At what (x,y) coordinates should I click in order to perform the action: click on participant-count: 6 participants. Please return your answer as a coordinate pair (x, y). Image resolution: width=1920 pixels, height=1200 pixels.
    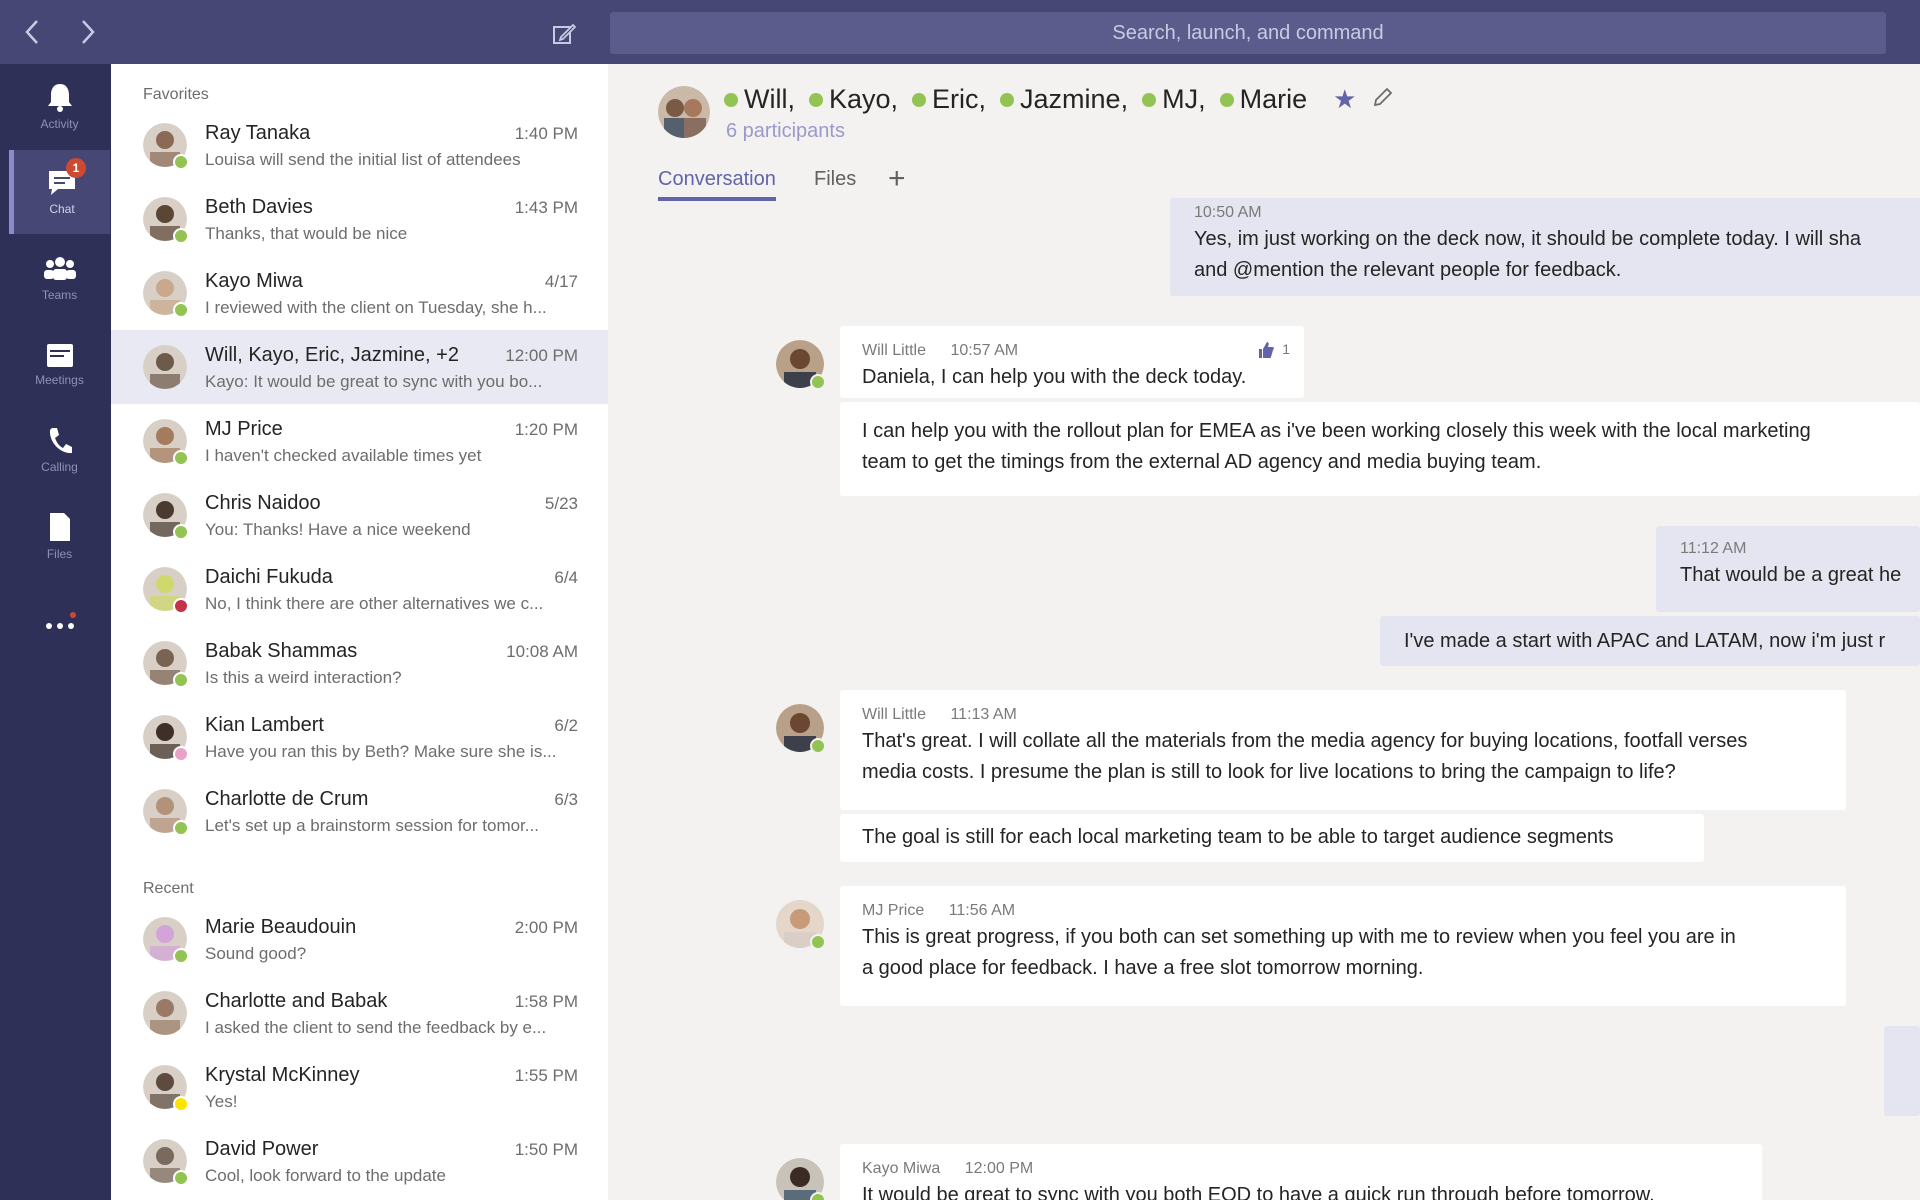
    Looking at the image, I should click on (785, 131).